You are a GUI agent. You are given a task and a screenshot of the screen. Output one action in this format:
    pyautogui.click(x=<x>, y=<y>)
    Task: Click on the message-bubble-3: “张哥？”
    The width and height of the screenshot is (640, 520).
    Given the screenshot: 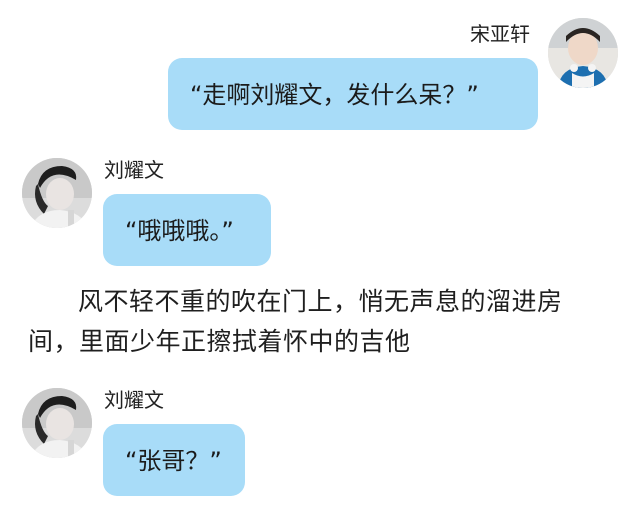 What is the action you would take?
    pyautogui.click(x=174, y=460)
    